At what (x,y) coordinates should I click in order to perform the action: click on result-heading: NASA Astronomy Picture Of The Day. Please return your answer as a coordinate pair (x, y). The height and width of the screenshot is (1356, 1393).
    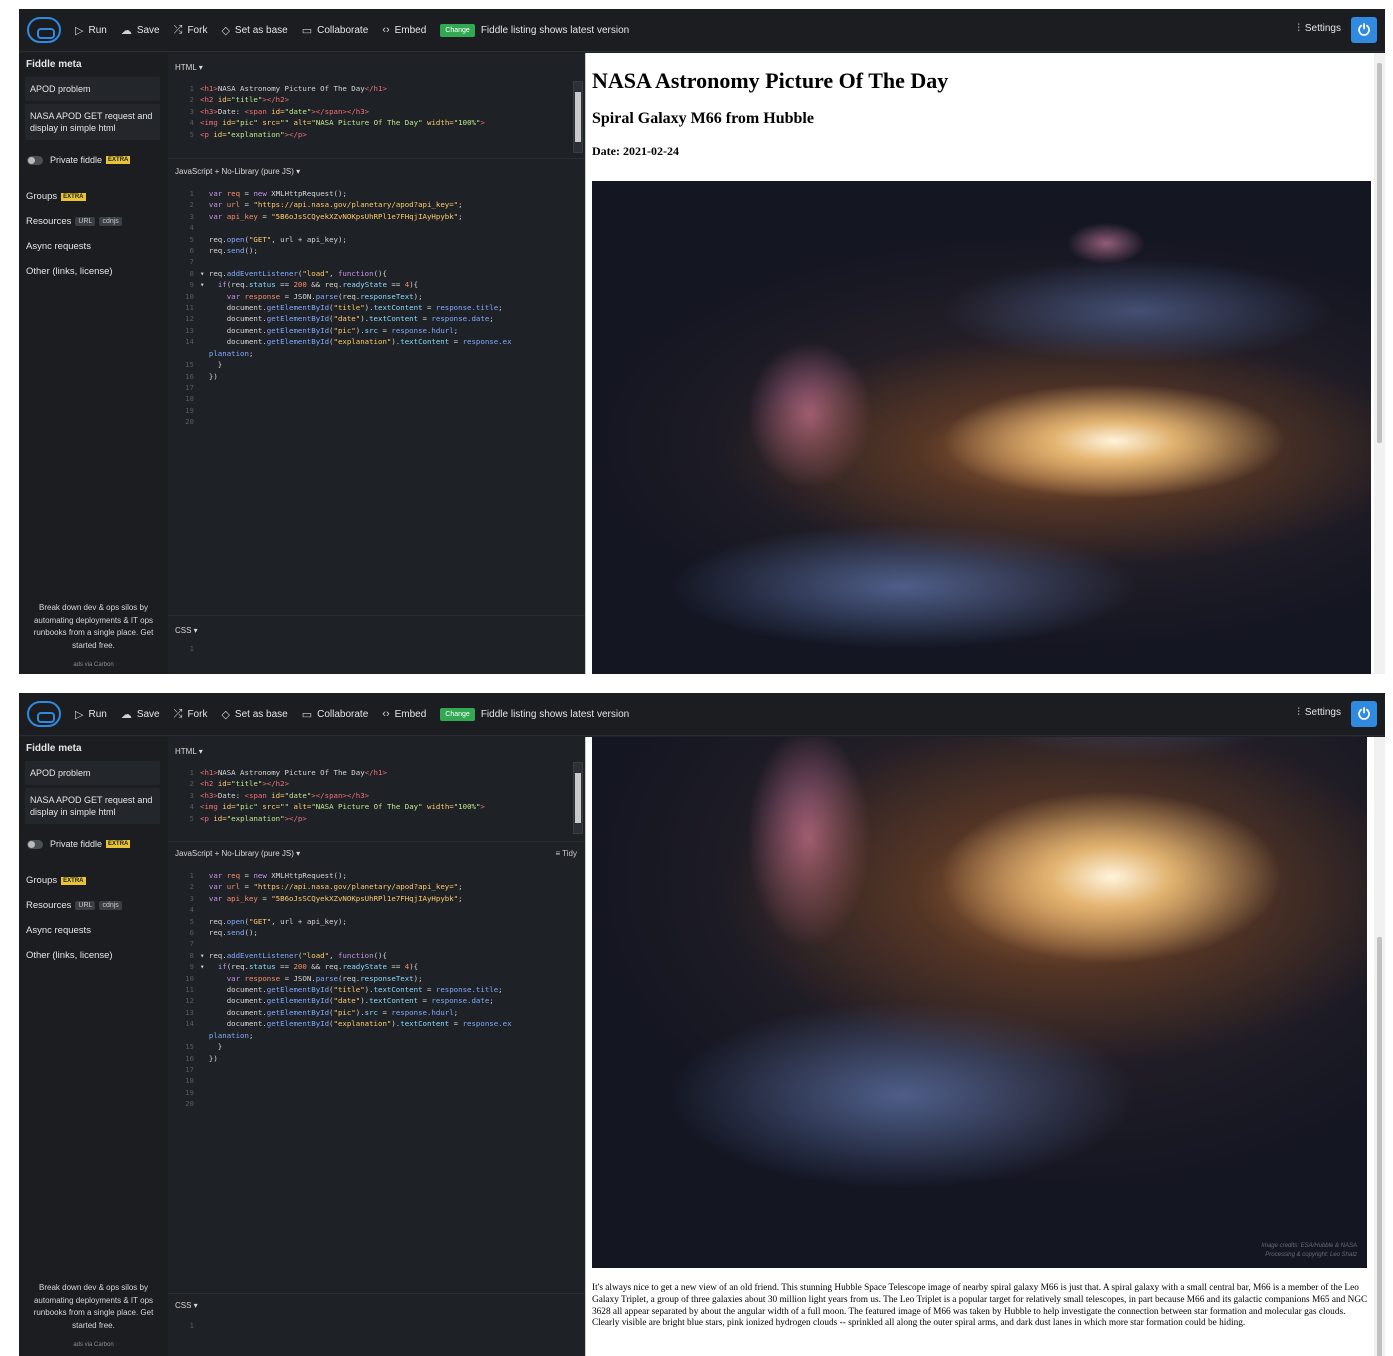
    Looking at the image, I should click on (770, 80).